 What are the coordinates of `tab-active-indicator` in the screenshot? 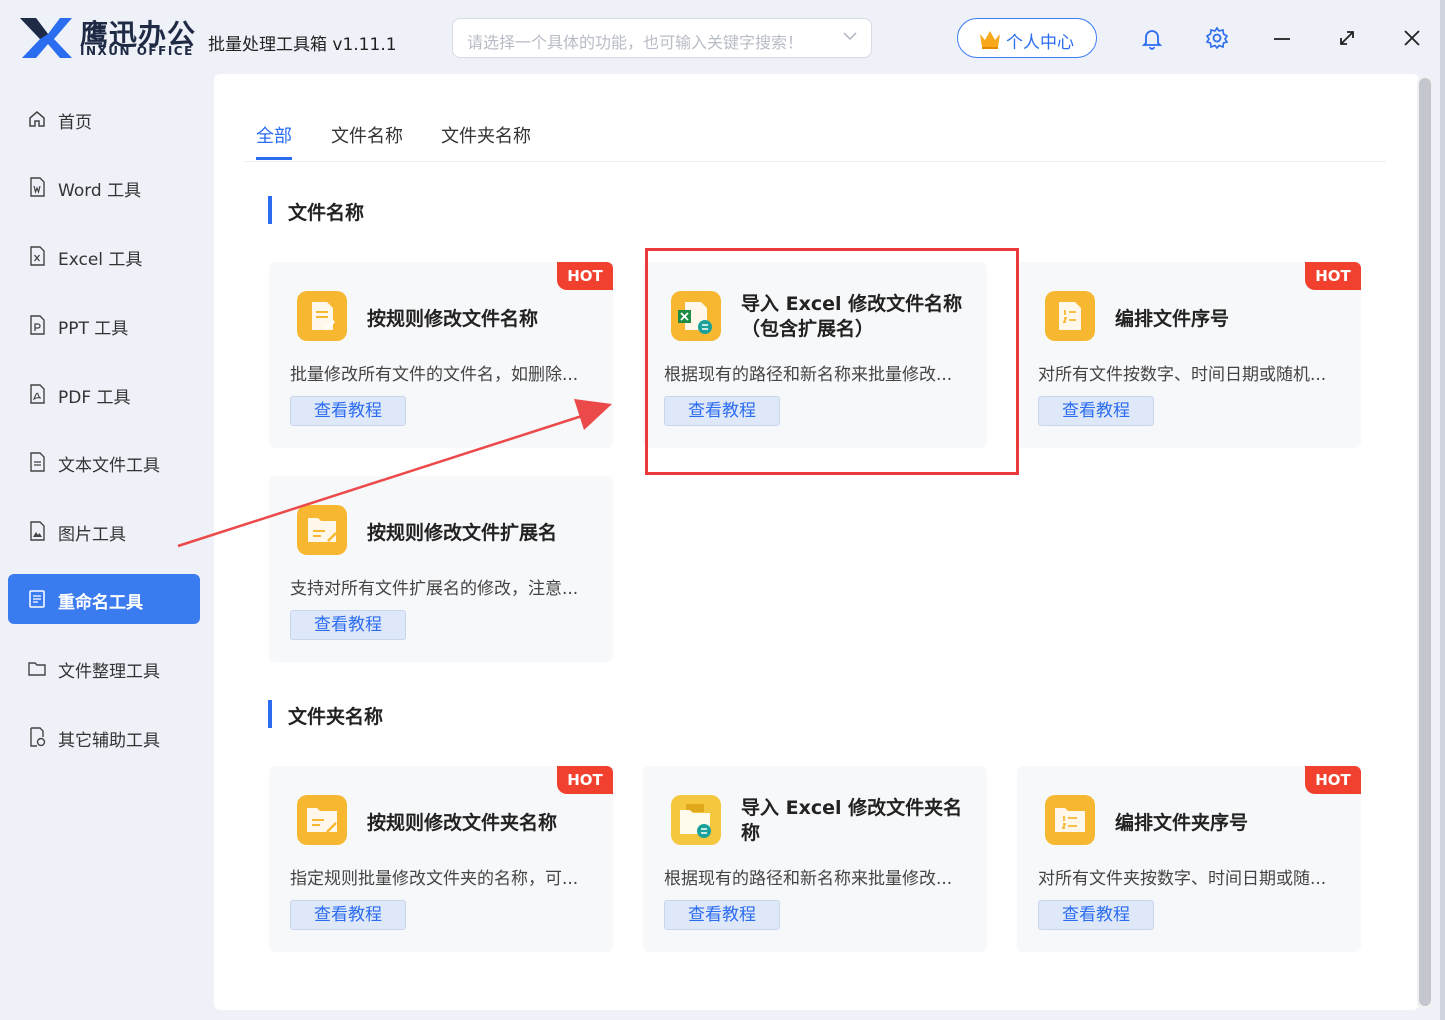 It's located at (274, 158).